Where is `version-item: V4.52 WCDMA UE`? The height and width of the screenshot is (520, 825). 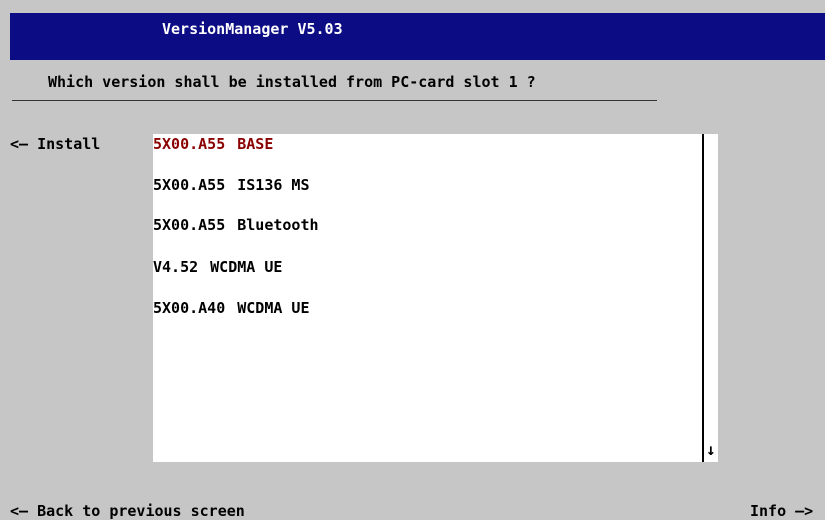
version-item: V4.52 WCDMA UE is located at coordinates (217, 269).